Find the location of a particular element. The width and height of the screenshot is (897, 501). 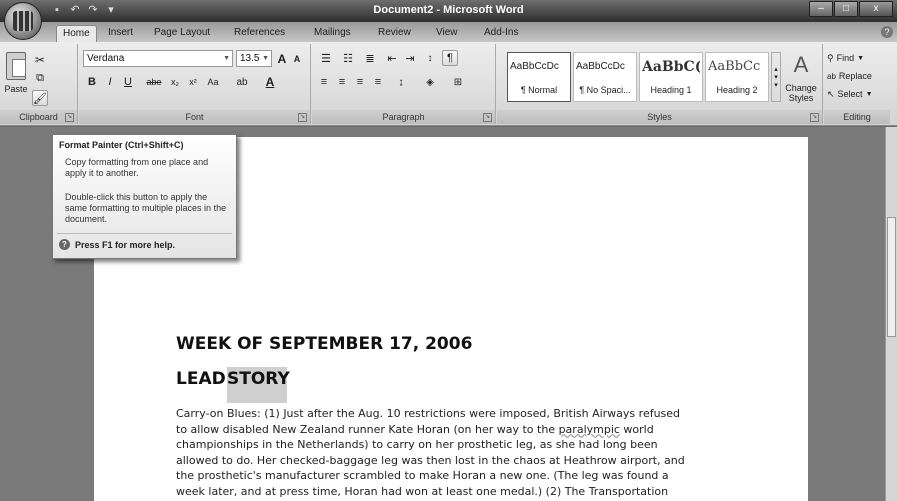

scrollbar-thumb is located at coordinates (891, 277).